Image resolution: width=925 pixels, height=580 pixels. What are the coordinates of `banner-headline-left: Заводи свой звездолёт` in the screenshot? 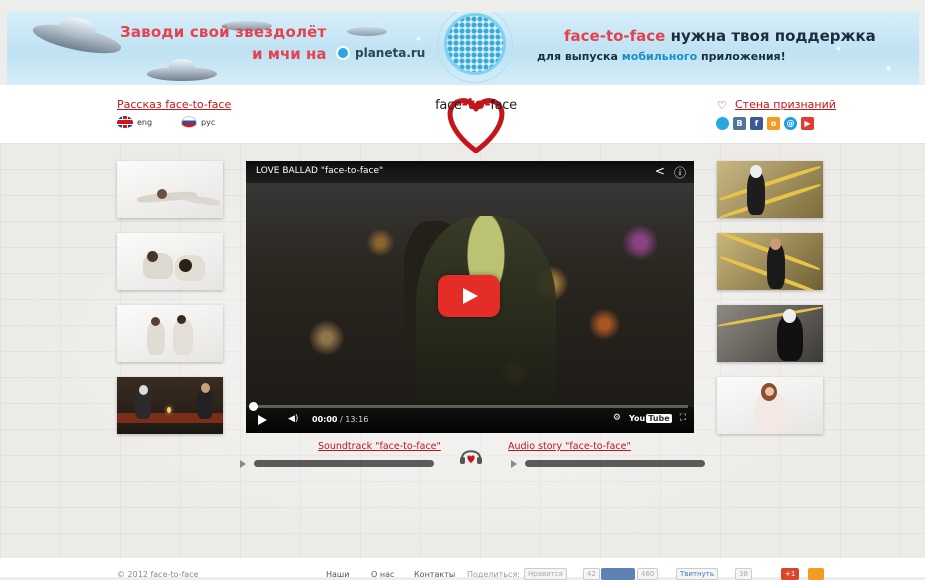 It's located at (223, 32).